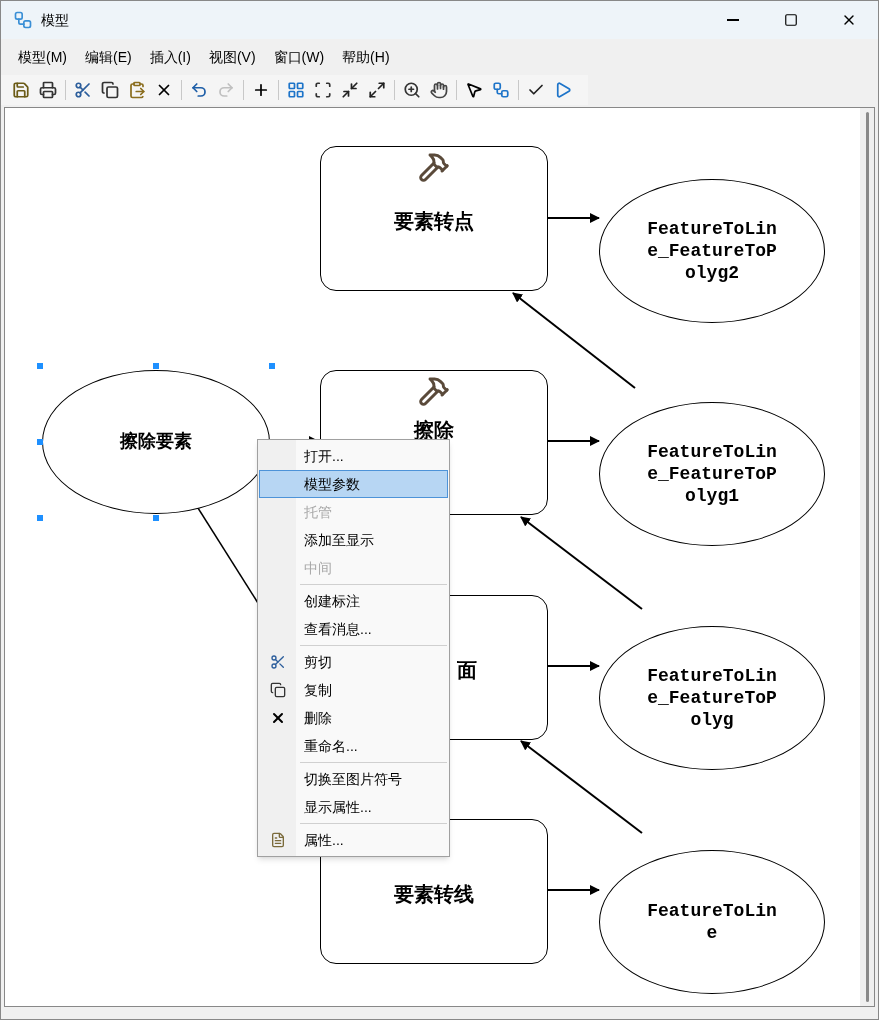 The image size is (879, 1020). What do you see at coordinates (412, 90) in the screenshot?
I see `zoom-in-icon` at bounding box center [412, 90].